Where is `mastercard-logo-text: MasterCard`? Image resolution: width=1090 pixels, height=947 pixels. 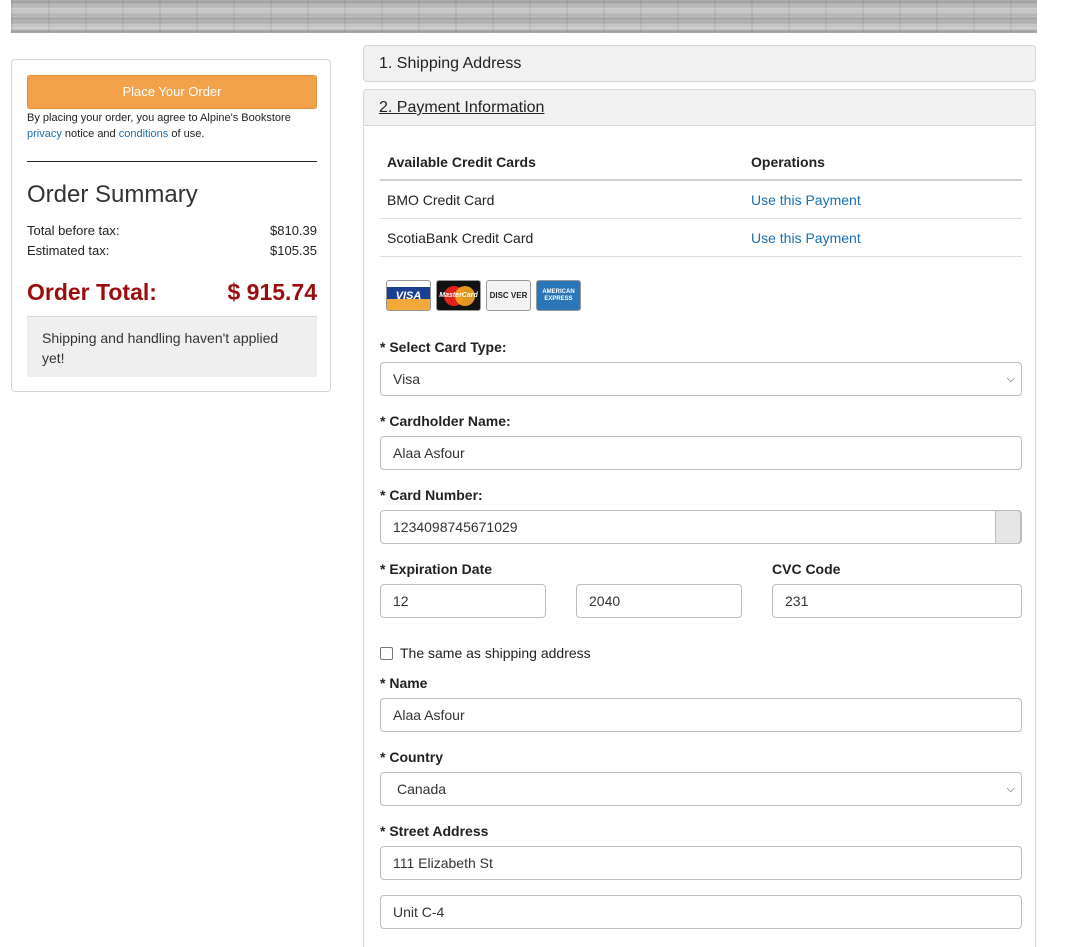
mastercard-logo-text: MasterCard is located at coordinates (458, 295).